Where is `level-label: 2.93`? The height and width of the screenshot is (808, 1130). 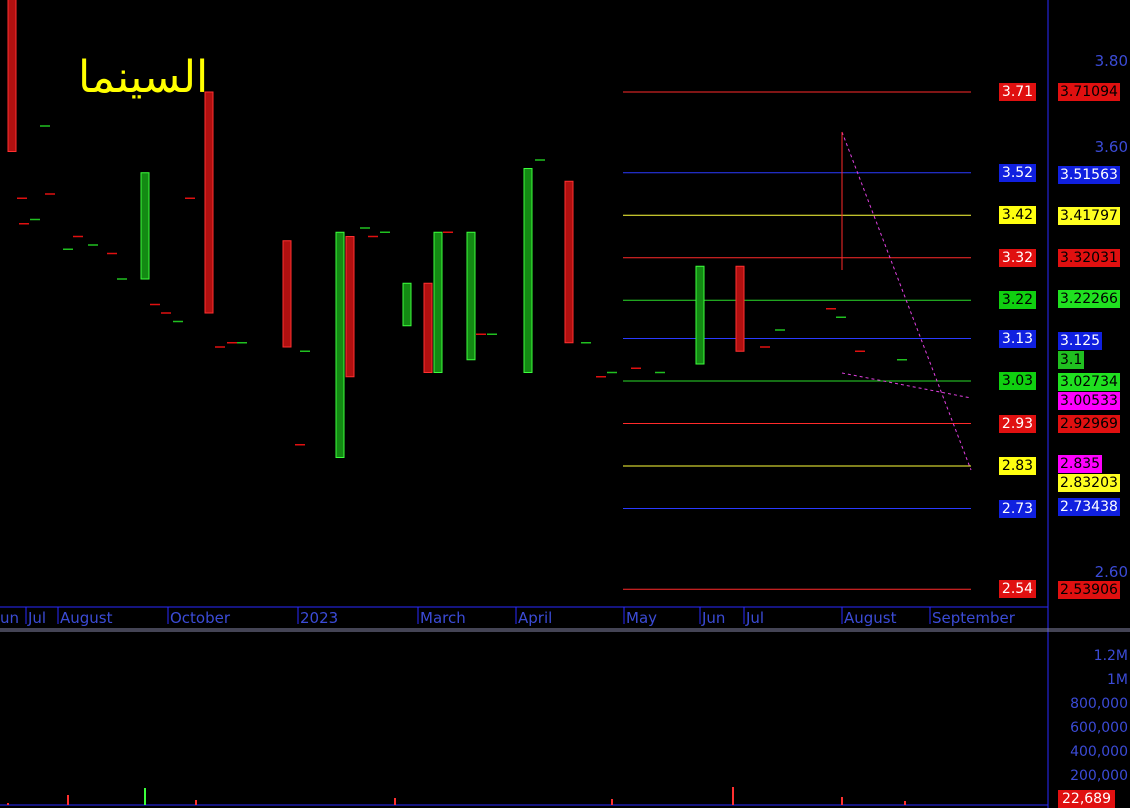
level-label: 2.93 is located at coordinates (1017, 423).